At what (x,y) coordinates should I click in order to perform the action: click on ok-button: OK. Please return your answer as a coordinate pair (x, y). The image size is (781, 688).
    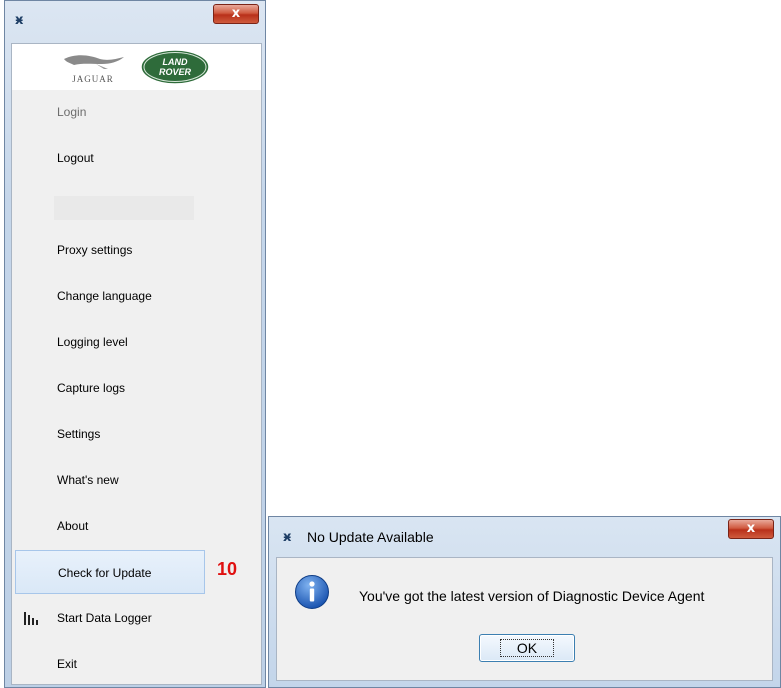
    Looking at the image, I should click on (527, 648).